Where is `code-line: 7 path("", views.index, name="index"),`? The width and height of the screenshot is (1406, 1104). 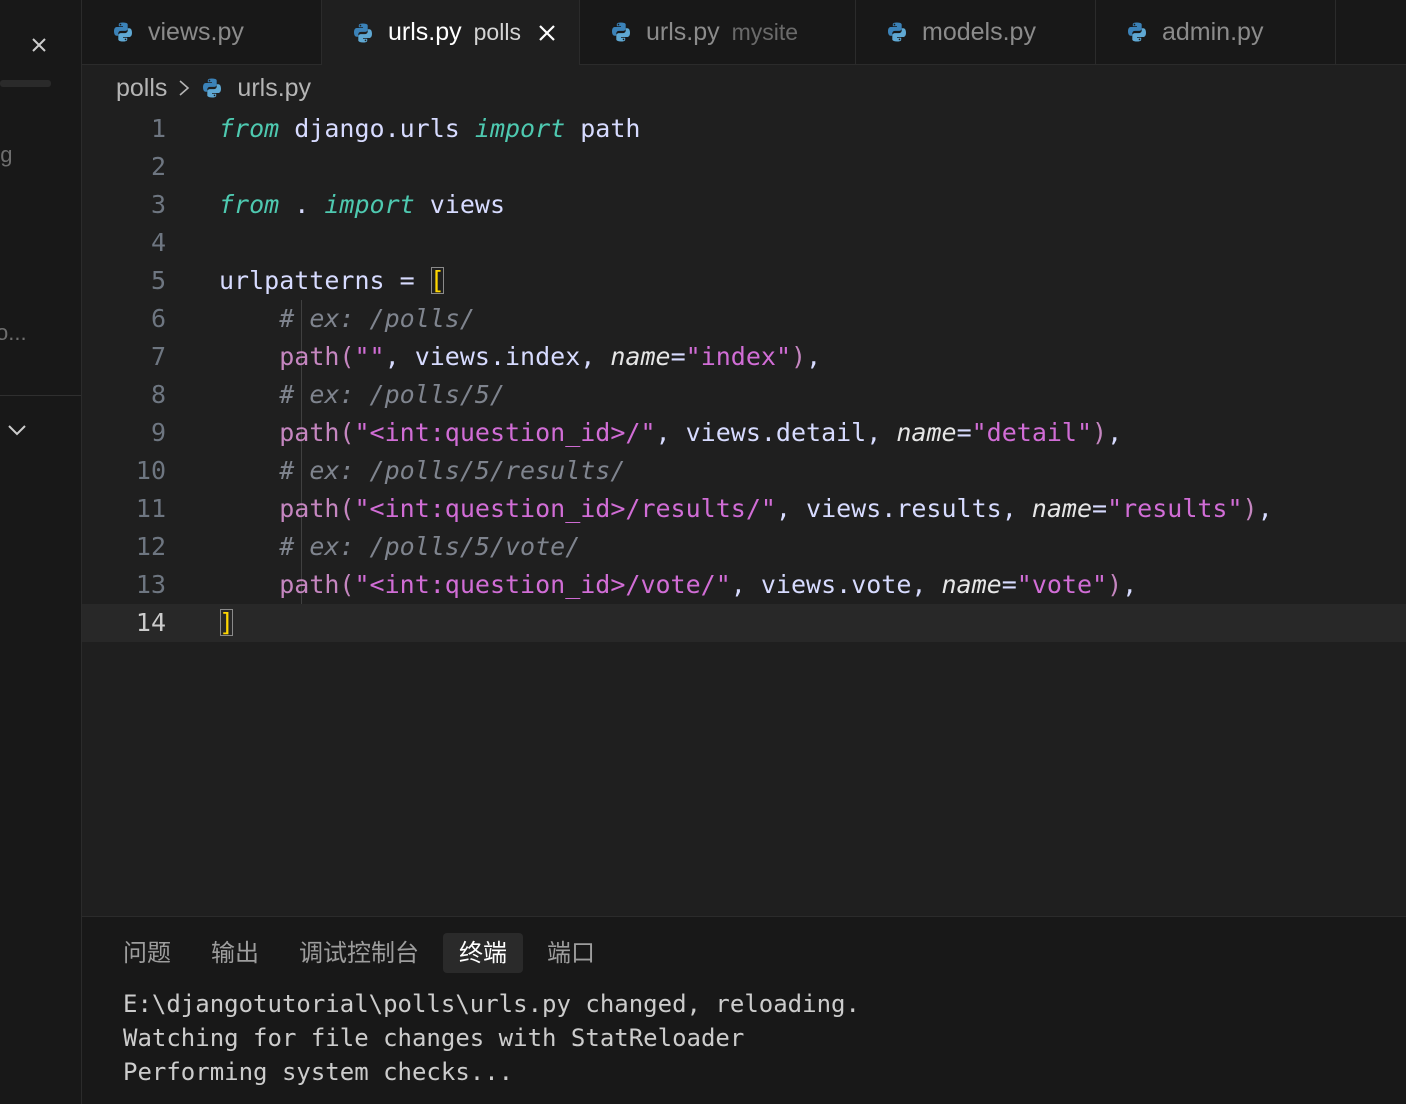
code-line: 7 path("", views.index, name="index"), is located at coordinates (744, 357).